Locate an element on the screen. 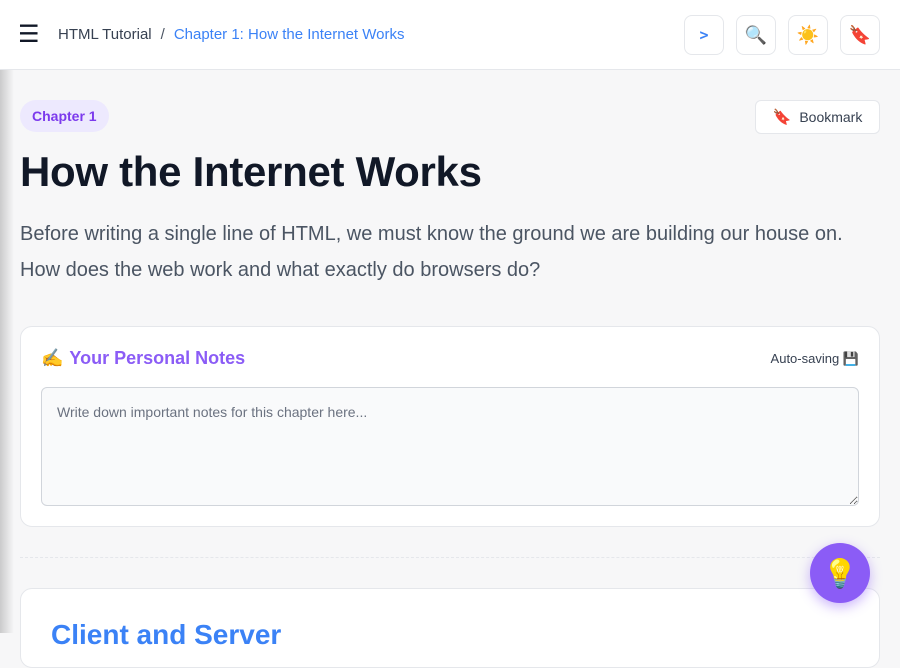 This screenshot has height=668, width=900. notes-title: Your Personal Notes is located at coordinates (157, 358).